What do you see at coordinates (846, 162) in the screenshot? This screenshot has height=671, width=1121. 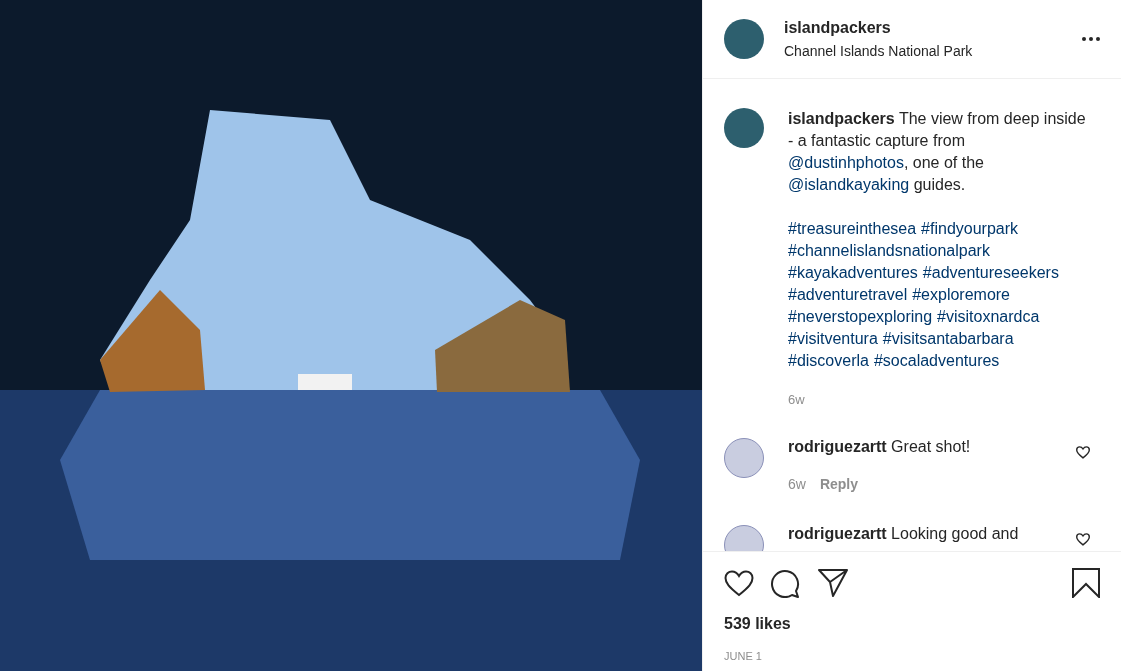 I see `mention-link: @dustinhphotos` at bounding box center [846, 162].